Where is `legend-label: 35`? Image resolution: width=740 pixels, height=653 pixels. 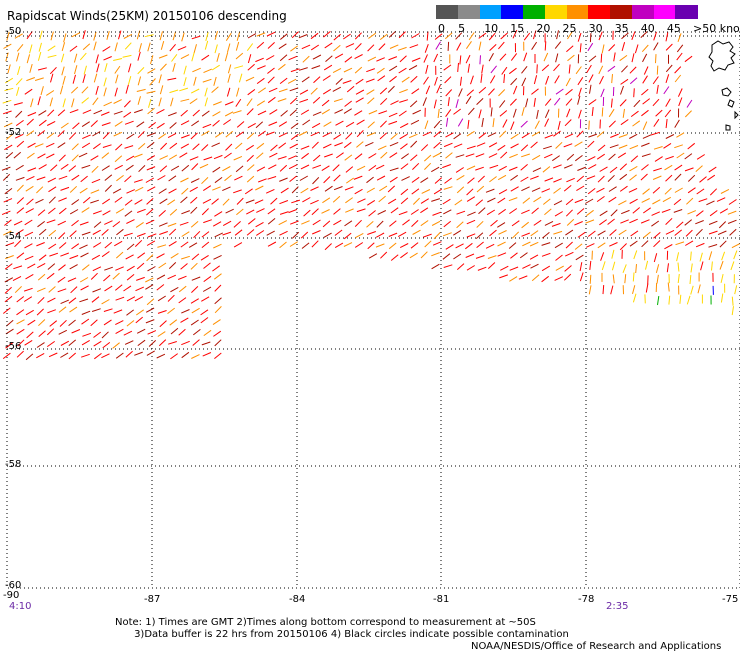
legend-label: 35 is located at coordinates (622, 28).